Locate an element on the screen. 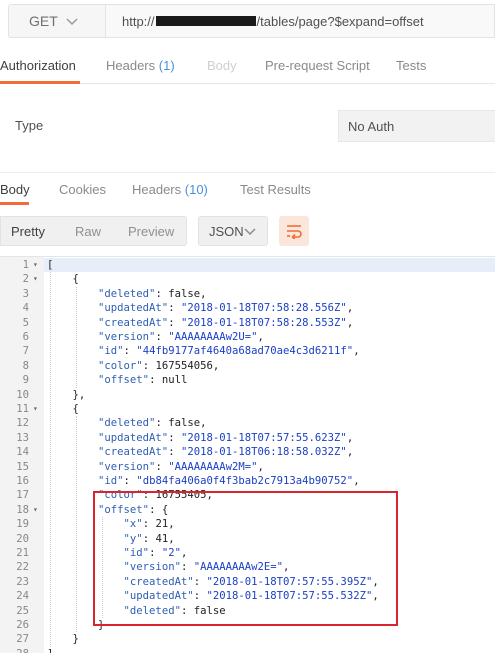  line-number: 23 is located at coordinates (22, 581).